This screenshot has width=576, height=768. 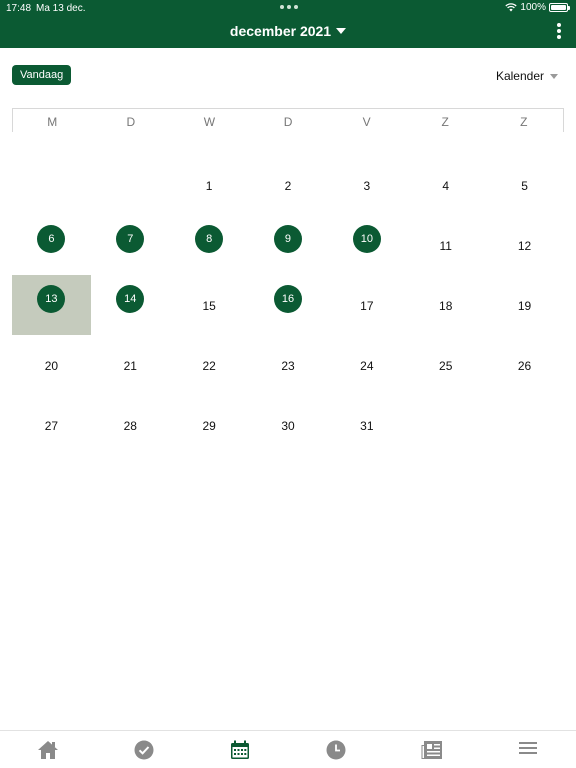 What do you see at coordinates (130, 299) in the screenshot?
I see `day-number-with-event: 14` at bounding box center [130, 299].